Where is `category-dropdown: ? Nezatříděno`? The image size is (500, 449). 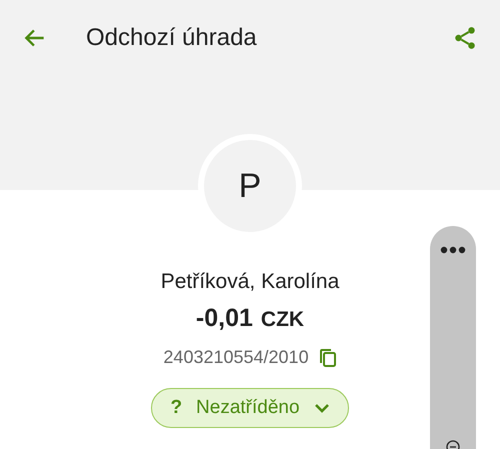
category-dropdown: ? Nezatříděno is located at coordinates (250, 408).